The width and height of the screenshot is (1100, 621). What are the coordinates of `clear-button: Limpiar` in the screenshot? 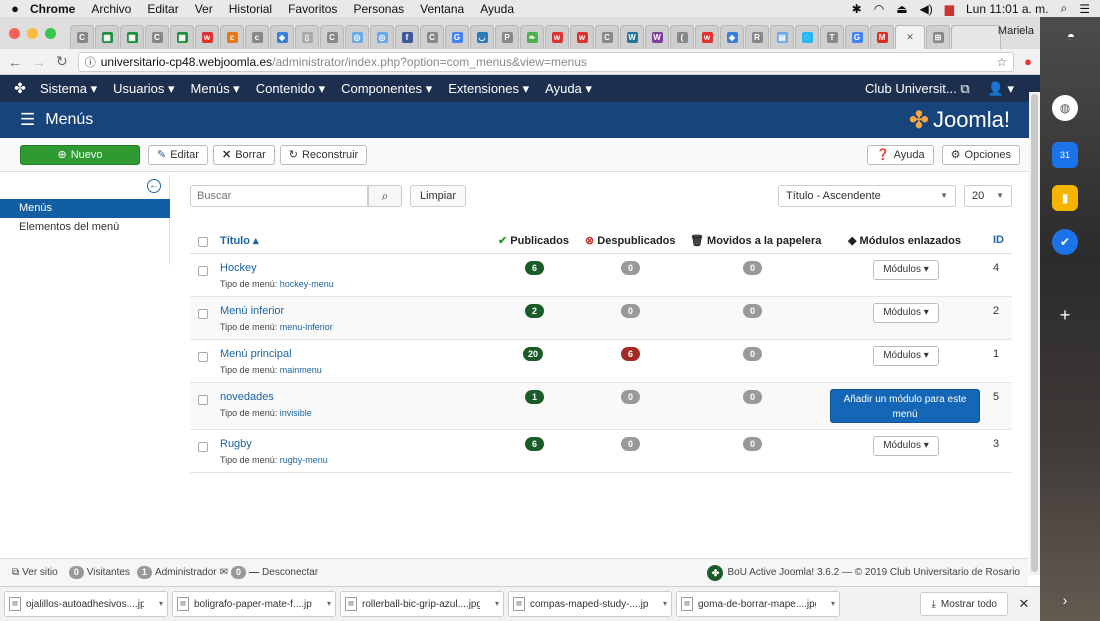 It's located at (438, 196).